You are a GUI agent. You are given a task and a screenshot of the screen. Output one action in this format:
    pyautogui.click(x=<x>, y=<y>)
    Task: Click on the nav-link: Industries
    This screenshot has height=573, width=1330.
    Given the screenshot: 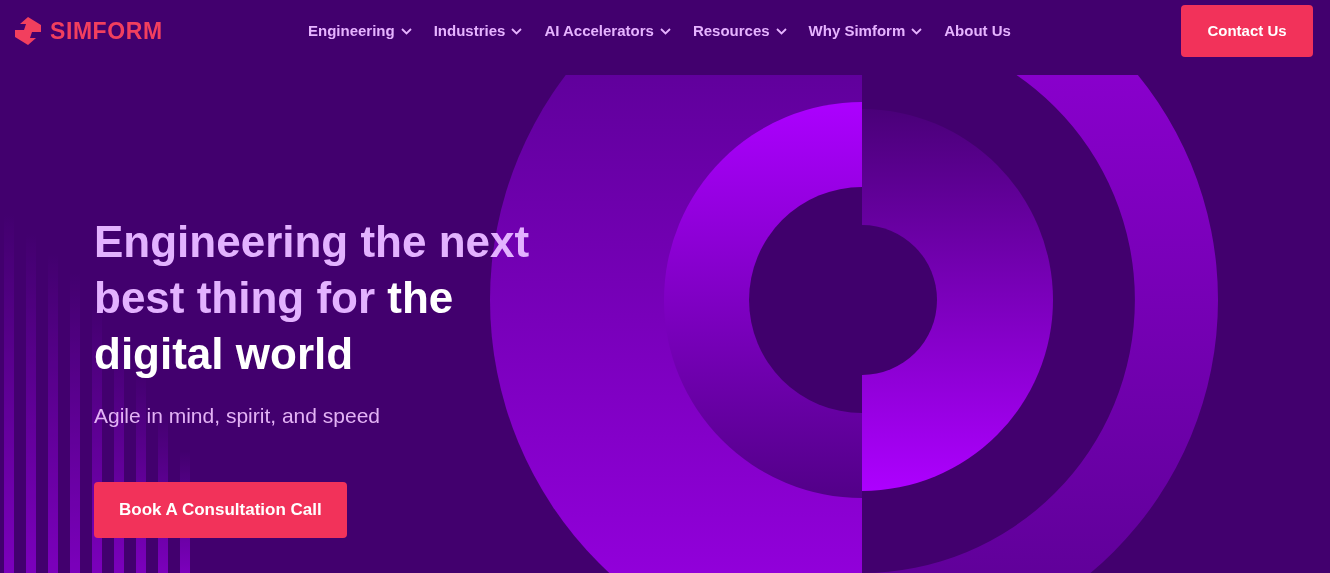 What is the action you would take?
    pyautogui.click(x=478, y=31)
    